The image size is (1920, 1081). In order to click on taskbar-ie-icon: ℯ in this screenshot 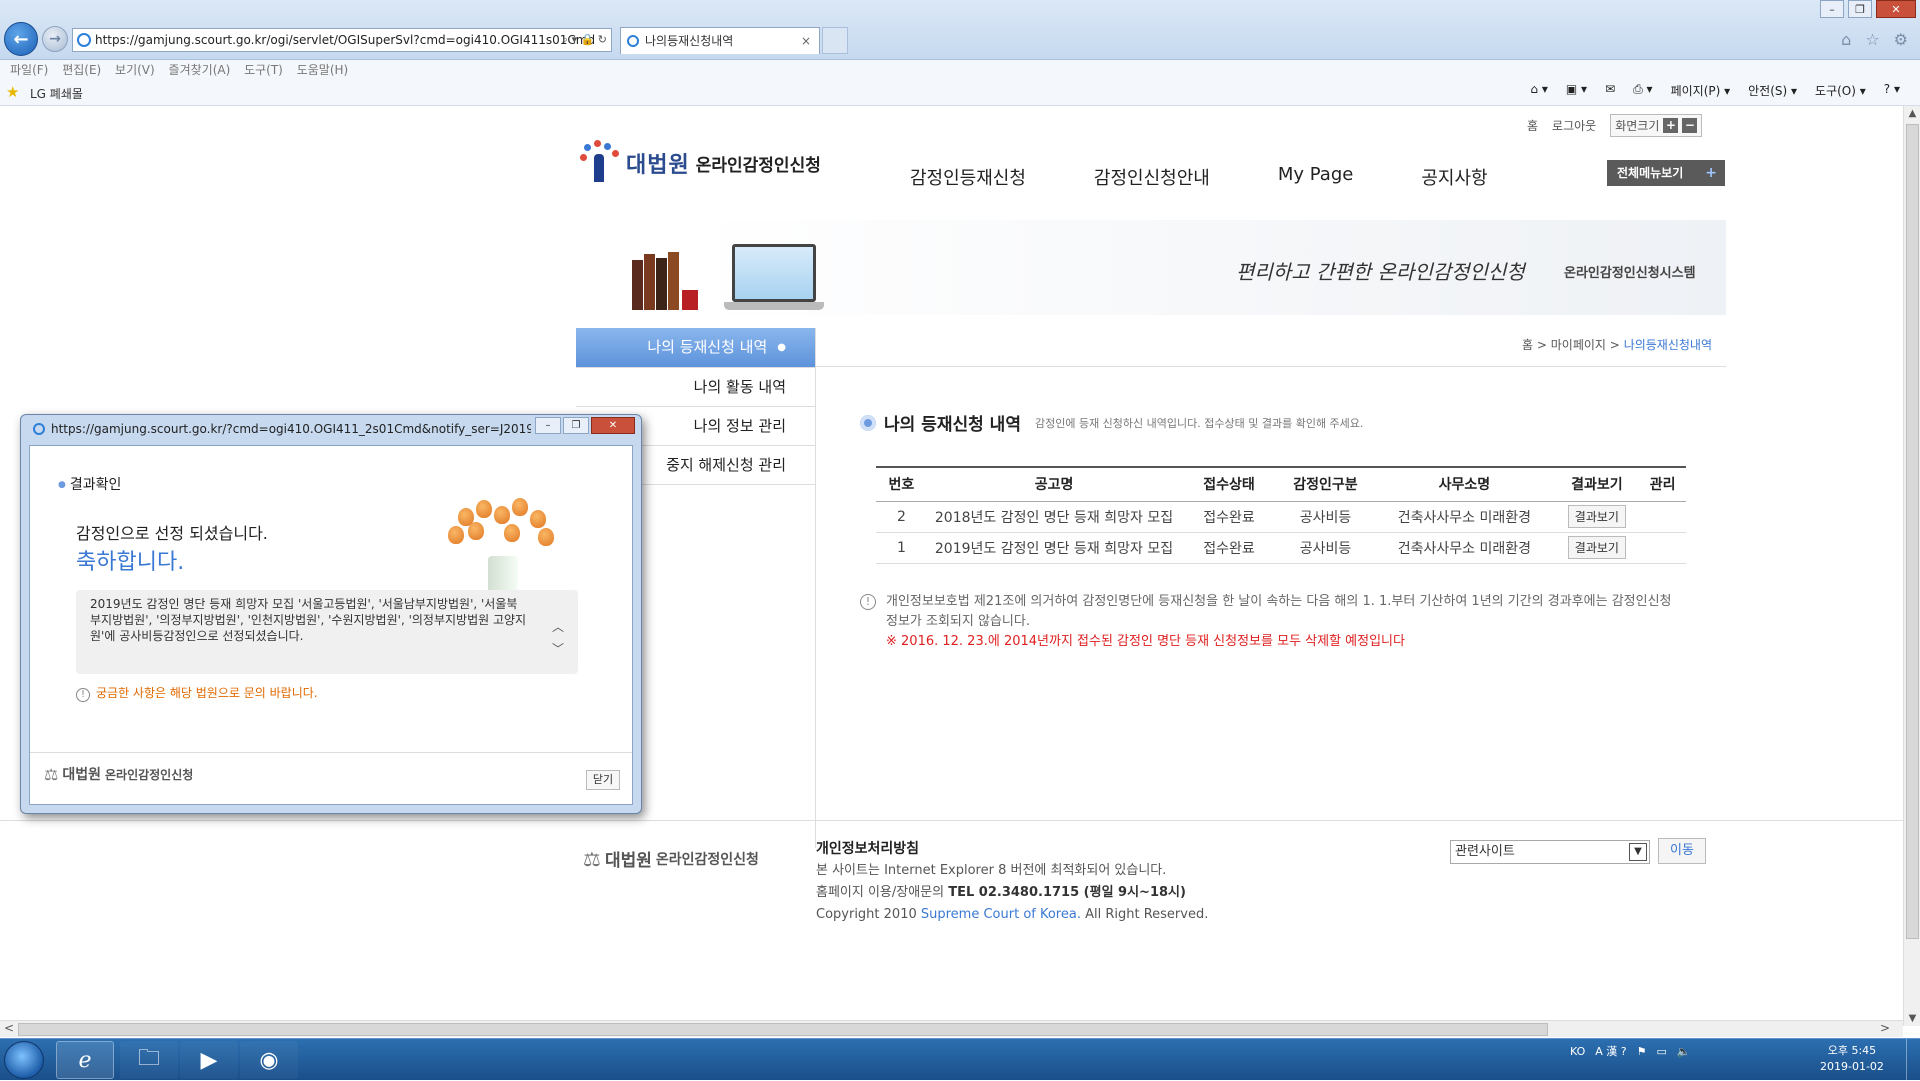, I will do `click(85, 1060)`.